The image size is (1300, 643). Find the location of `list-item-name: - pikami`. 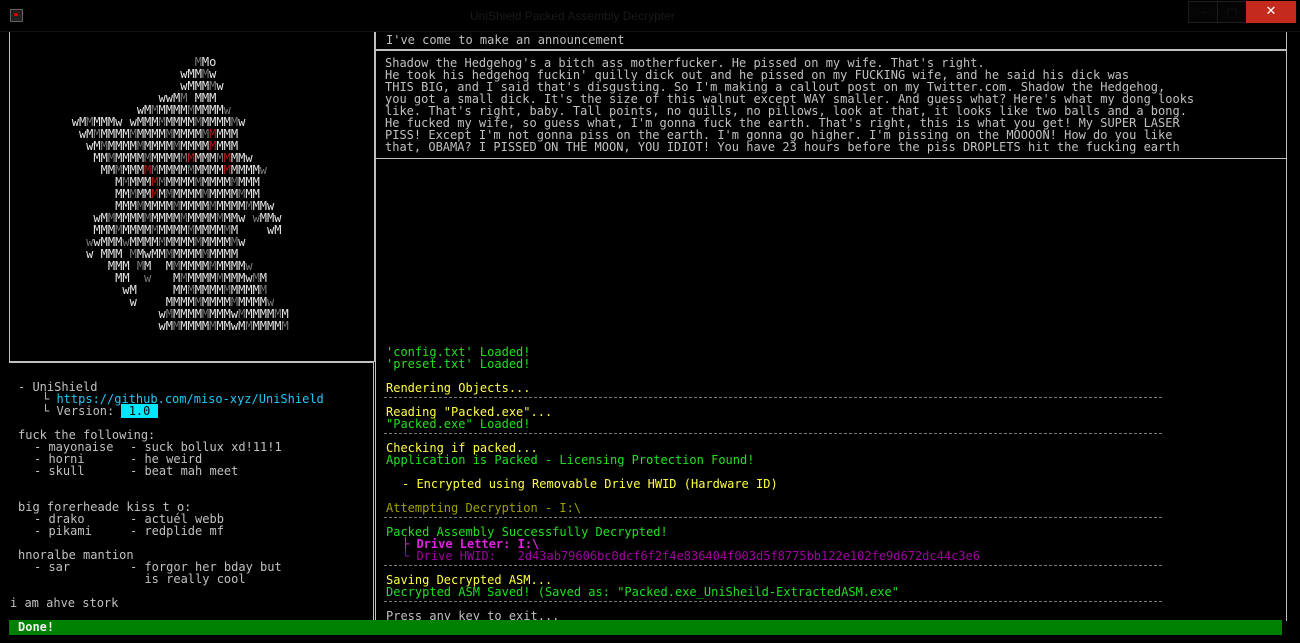

list-item-name: - pikami is located at coordinates (63, 531).